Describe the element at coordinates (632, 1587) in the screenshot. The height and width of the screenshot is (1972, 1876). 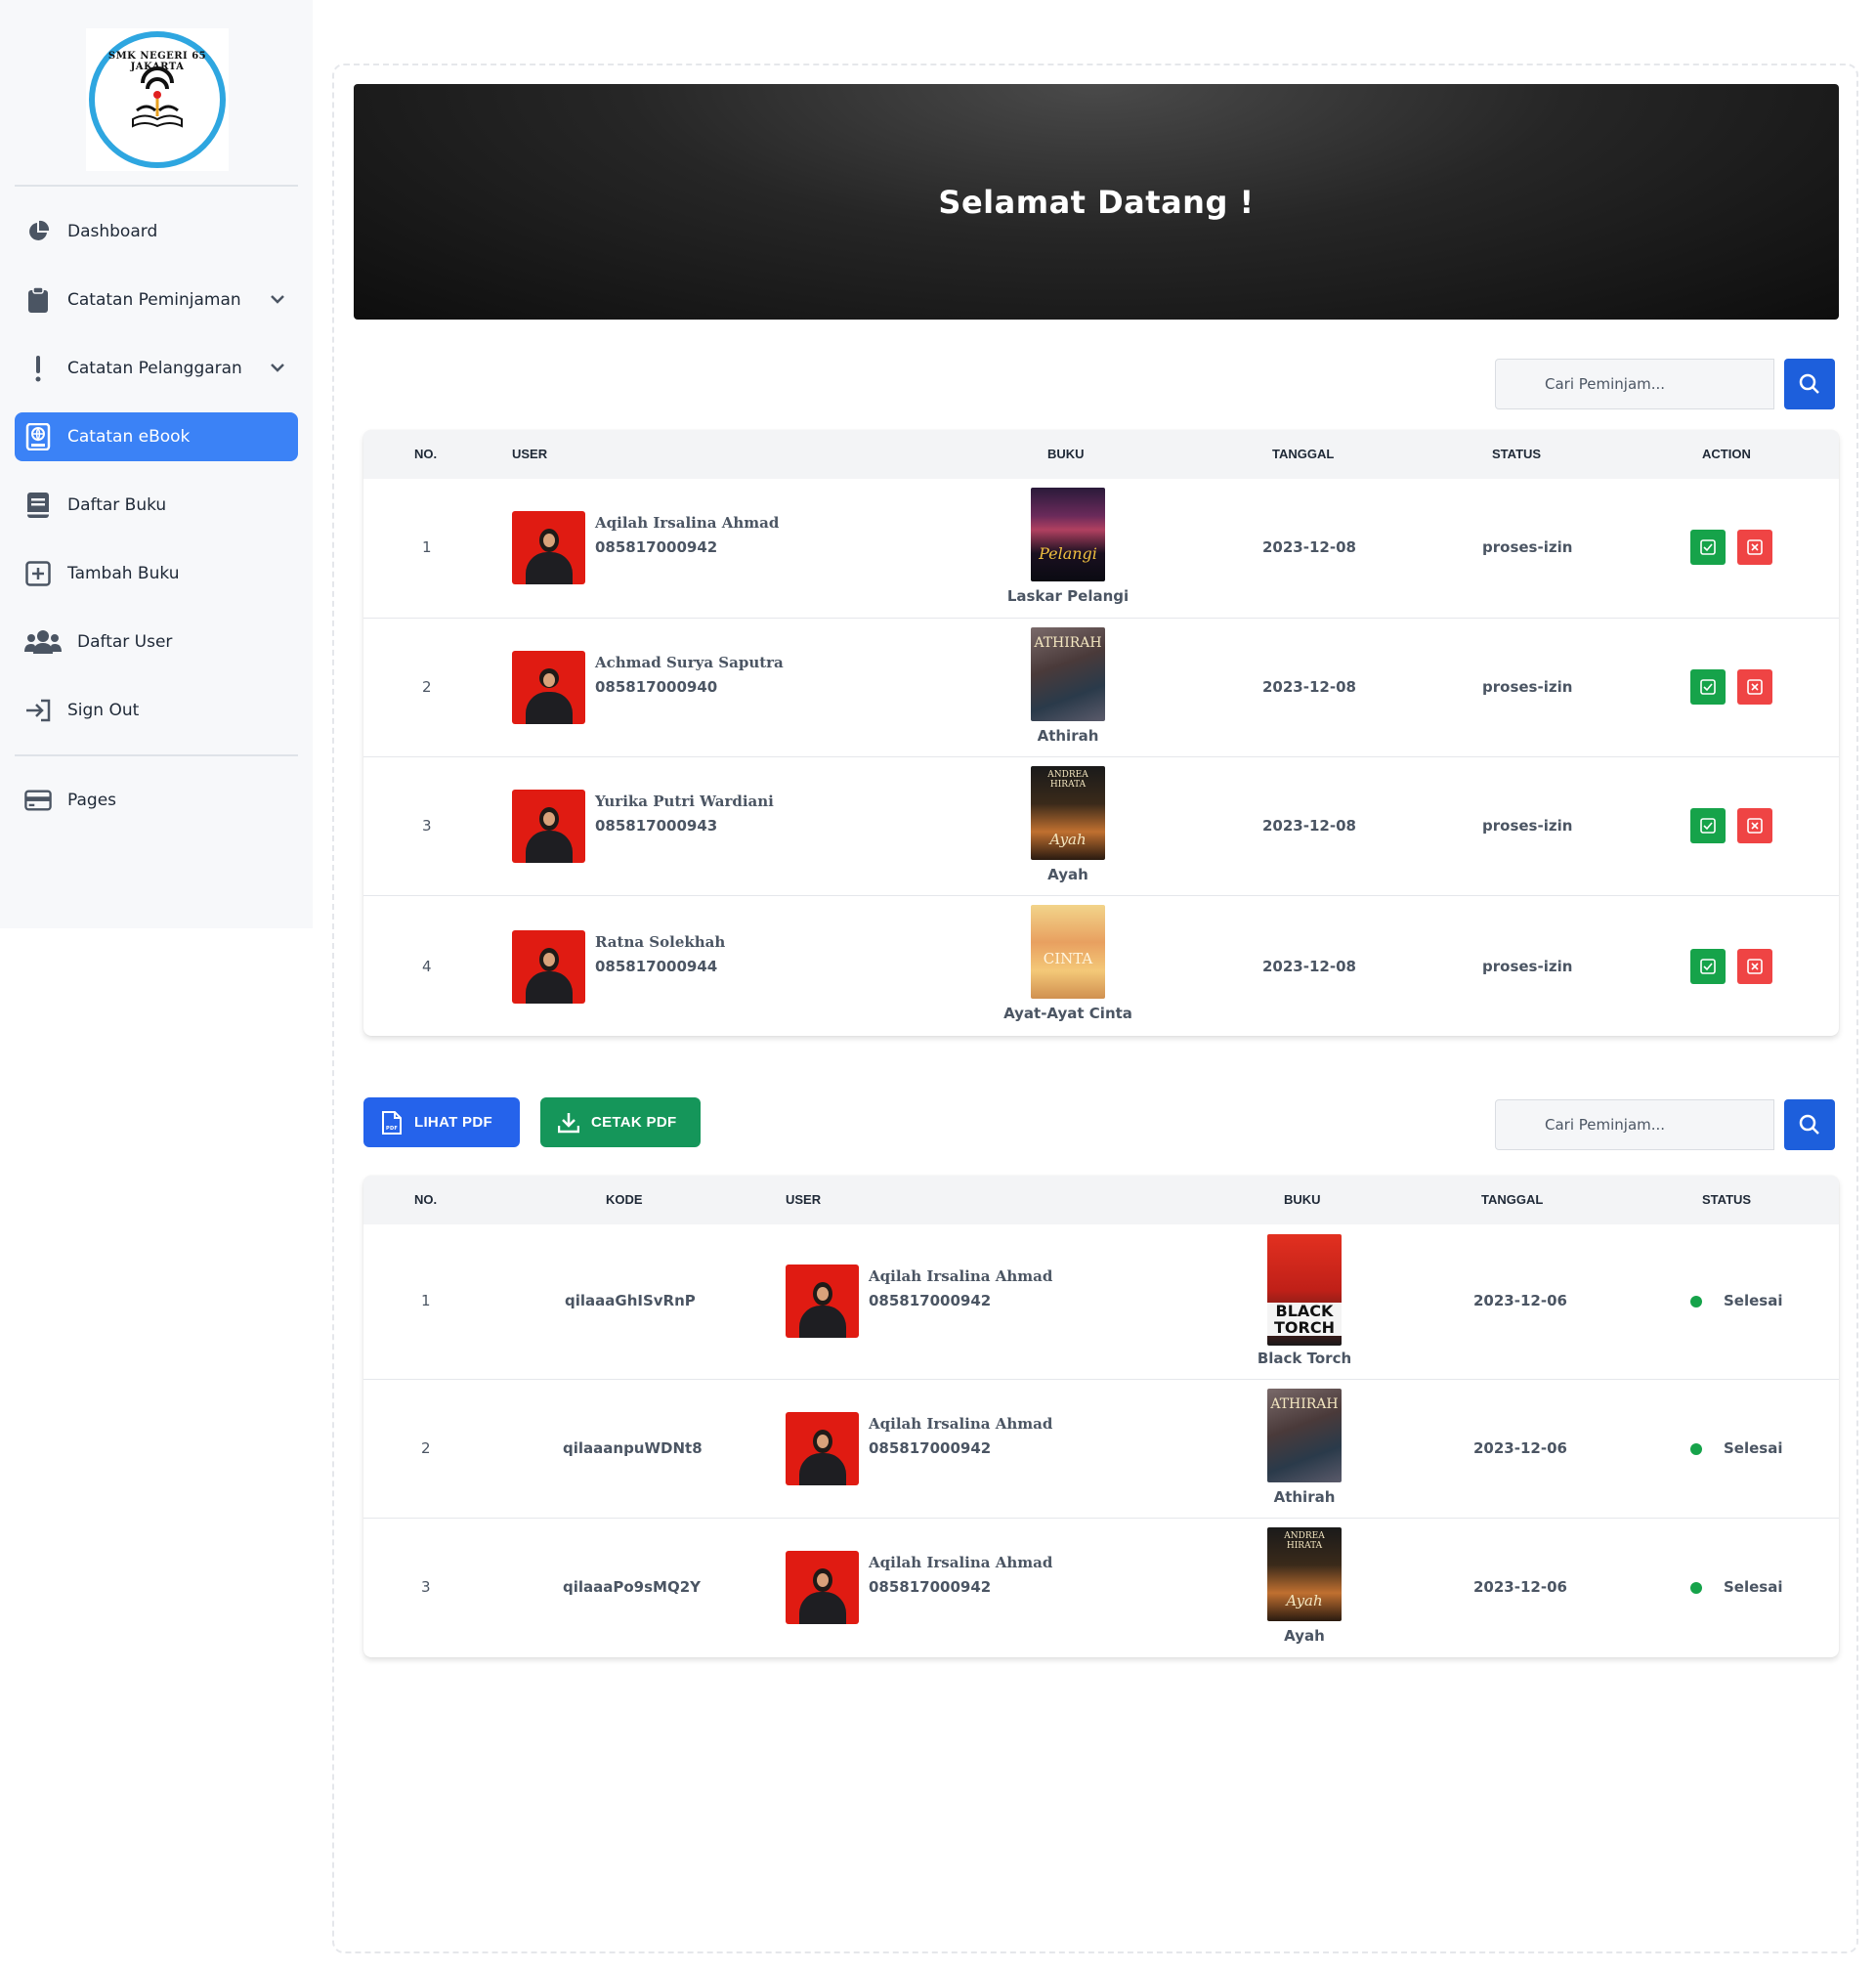
I see `loan-code: qilaaaPo9sMQ2Y` at that location.